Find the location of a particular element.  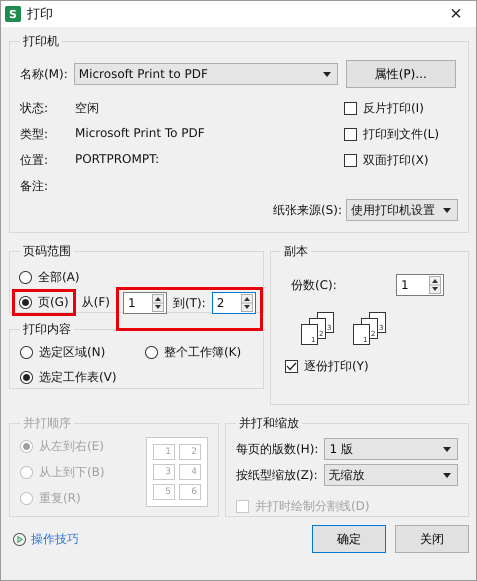

group-title: 并打和缩放 is located at coordinates (269, 423).